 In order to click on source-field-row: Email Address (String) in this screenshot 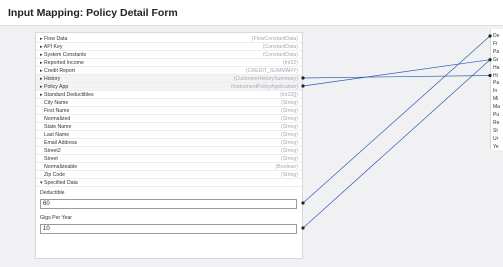, I will do `click(169, 143)`.